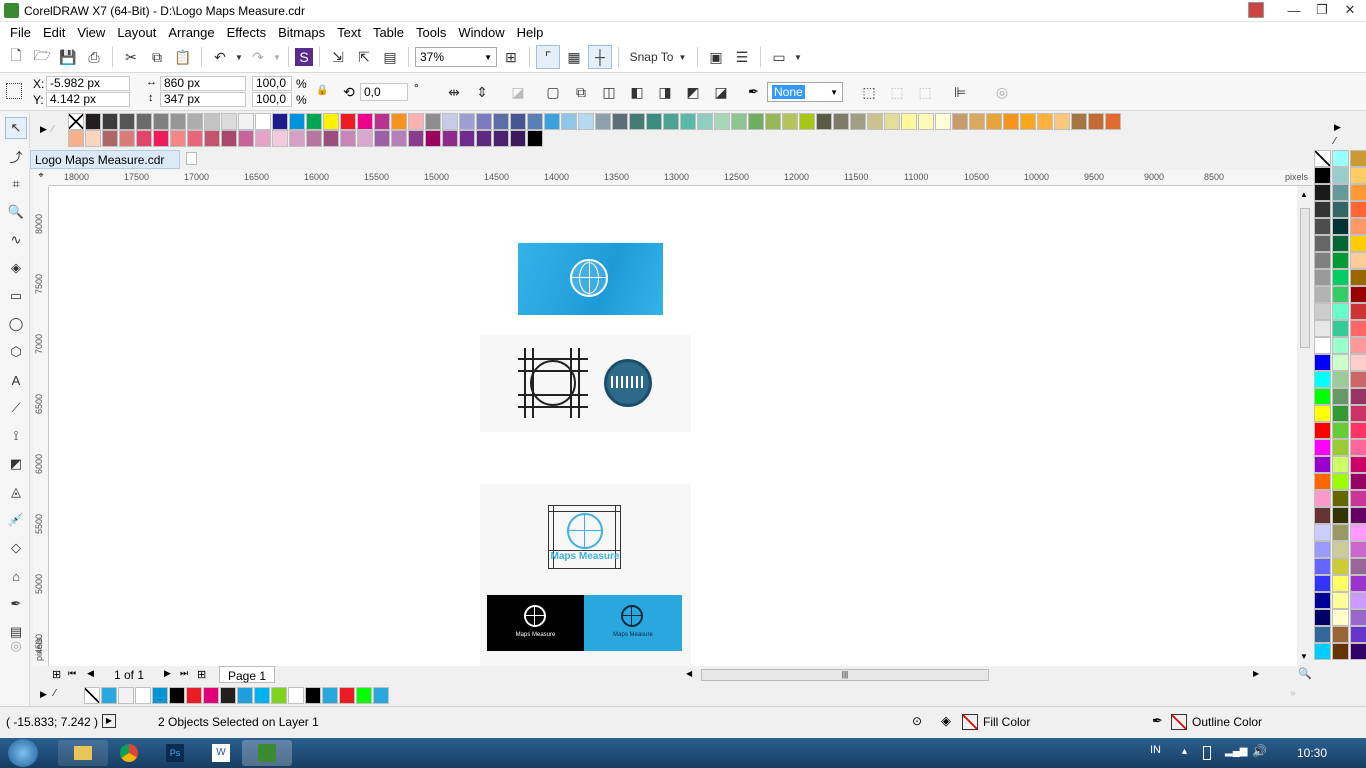 The width and height of the screenshot is (1366, 768). I want to click on outline-pen-status-icon: ✒, so click(1157, 721).